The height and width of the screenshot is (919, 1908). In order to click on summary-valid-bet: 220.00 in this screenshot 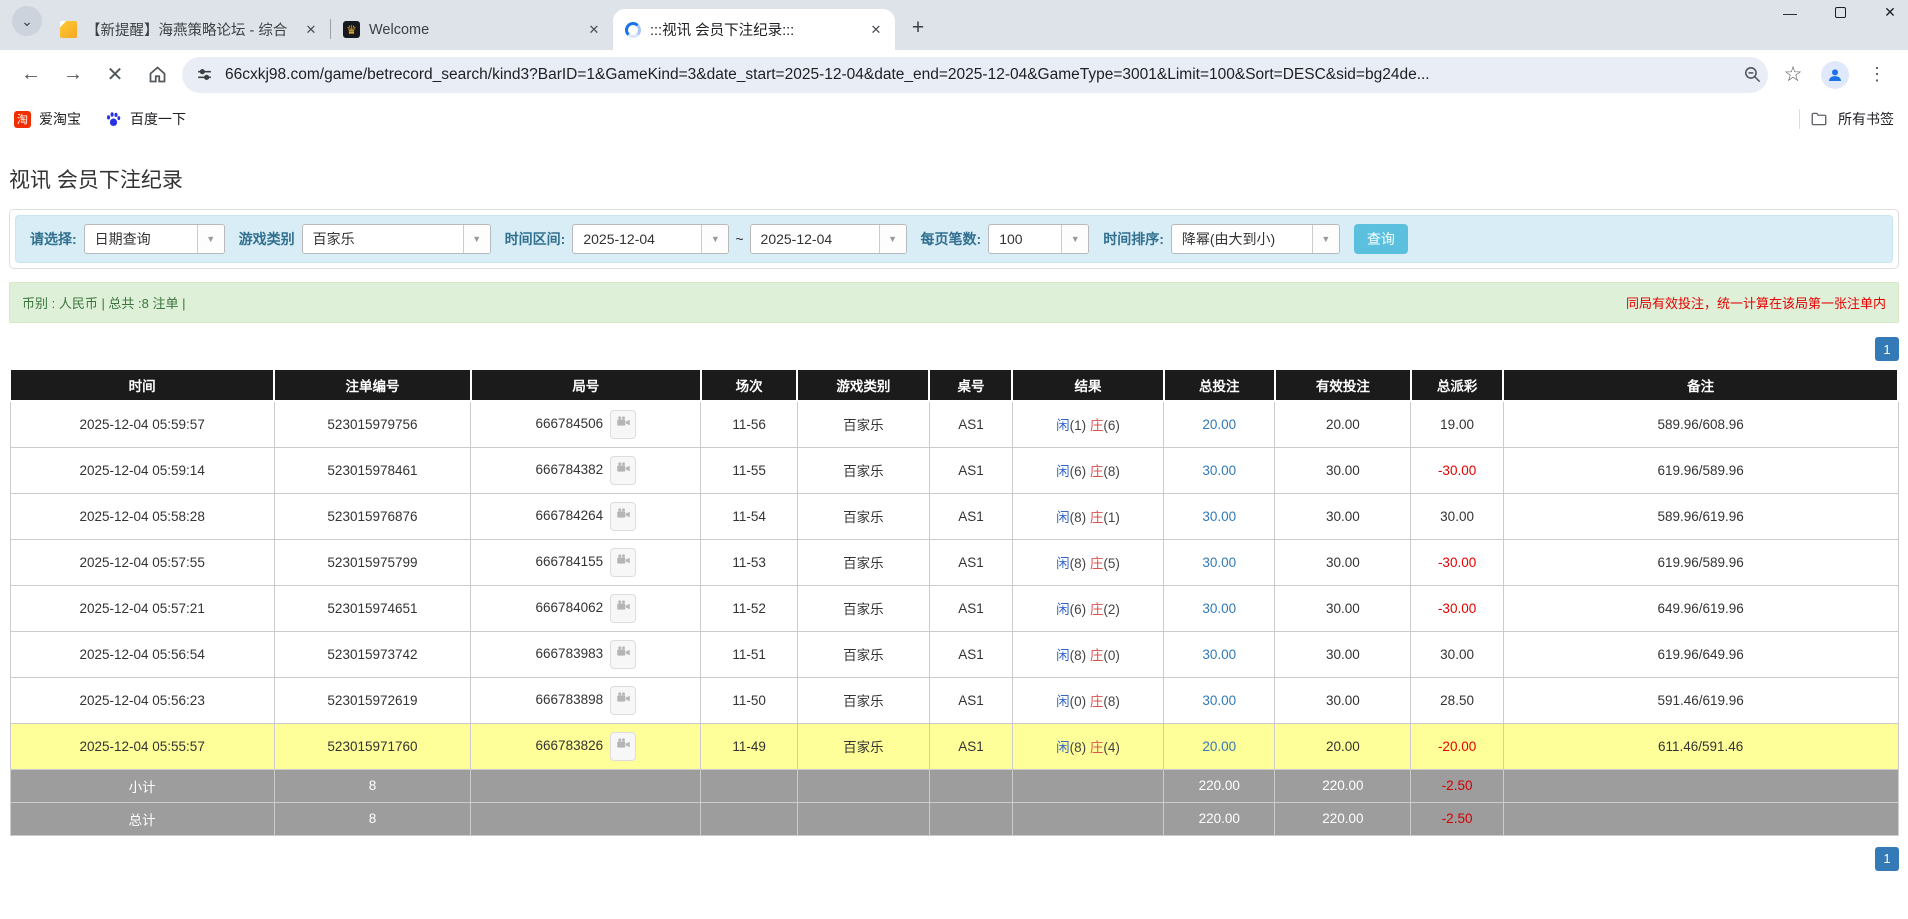, I will do `click(1343, 785)`.